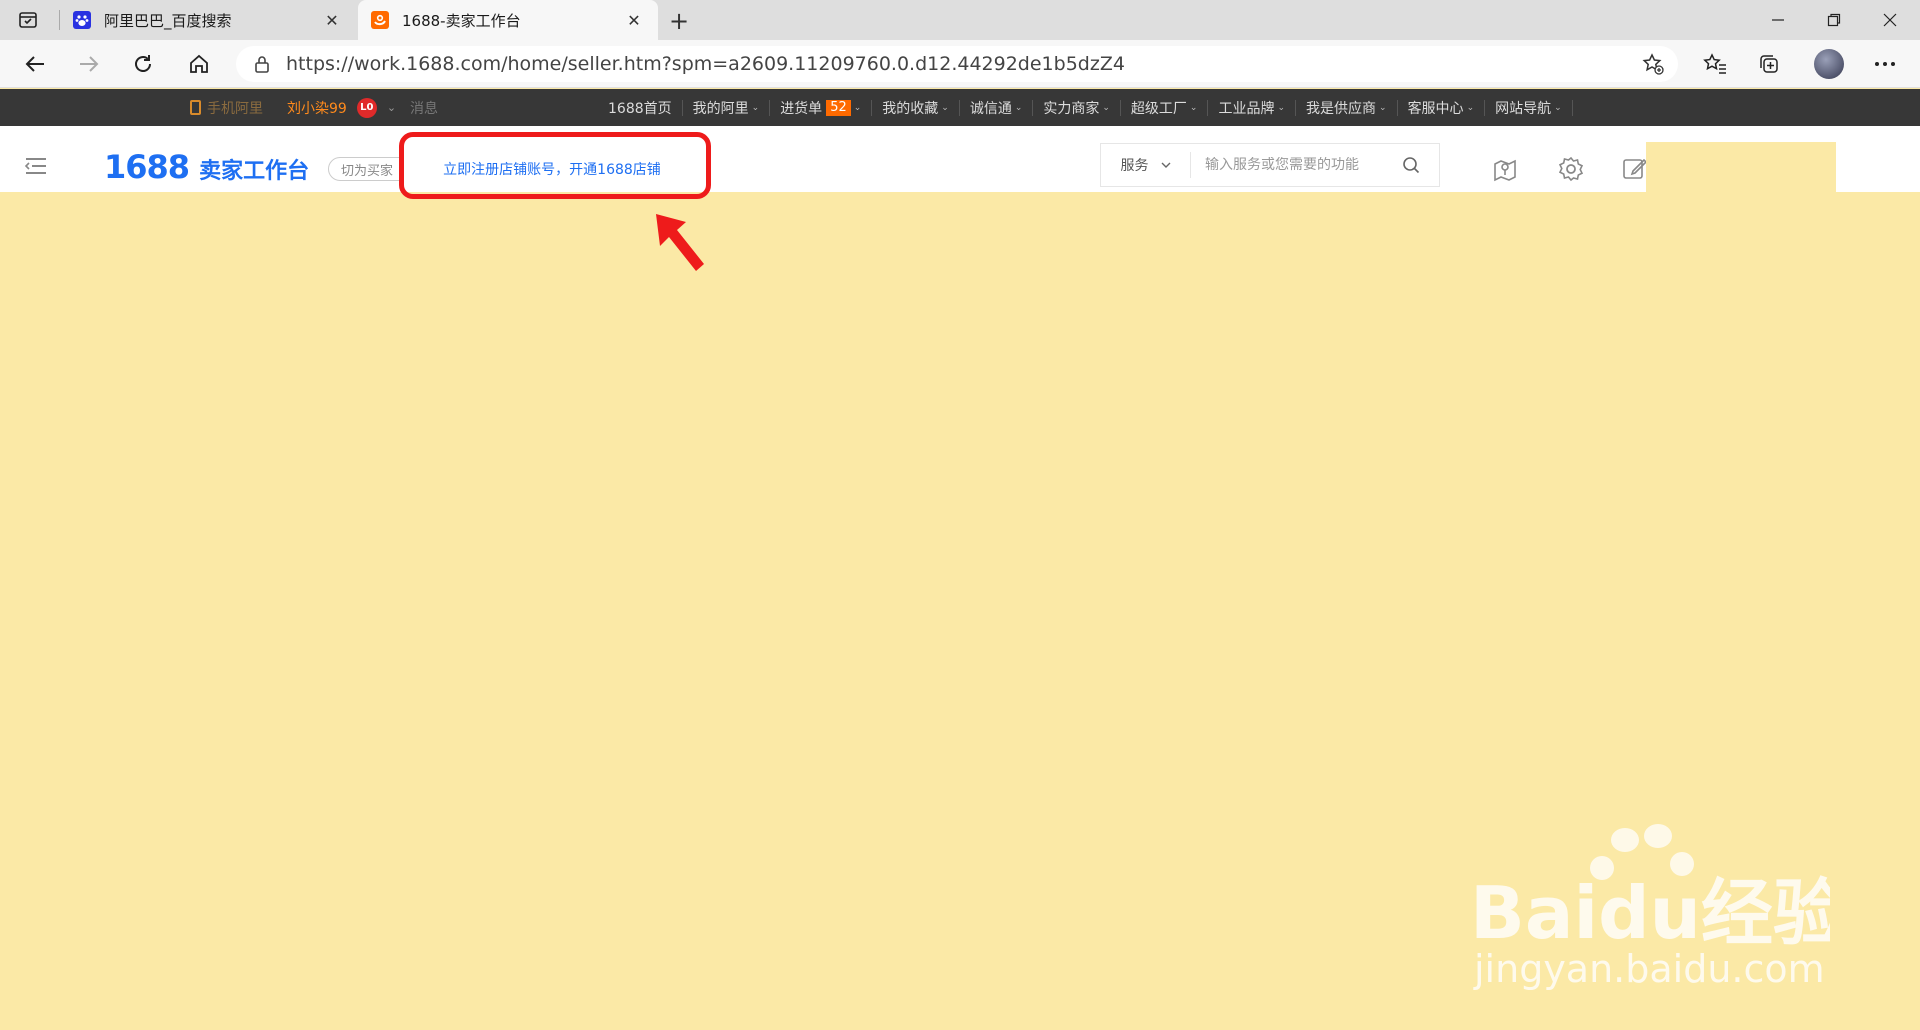  Describe the element at coordinates (1885, 64) in the screenshot. I see `more-options-icon` at that location.